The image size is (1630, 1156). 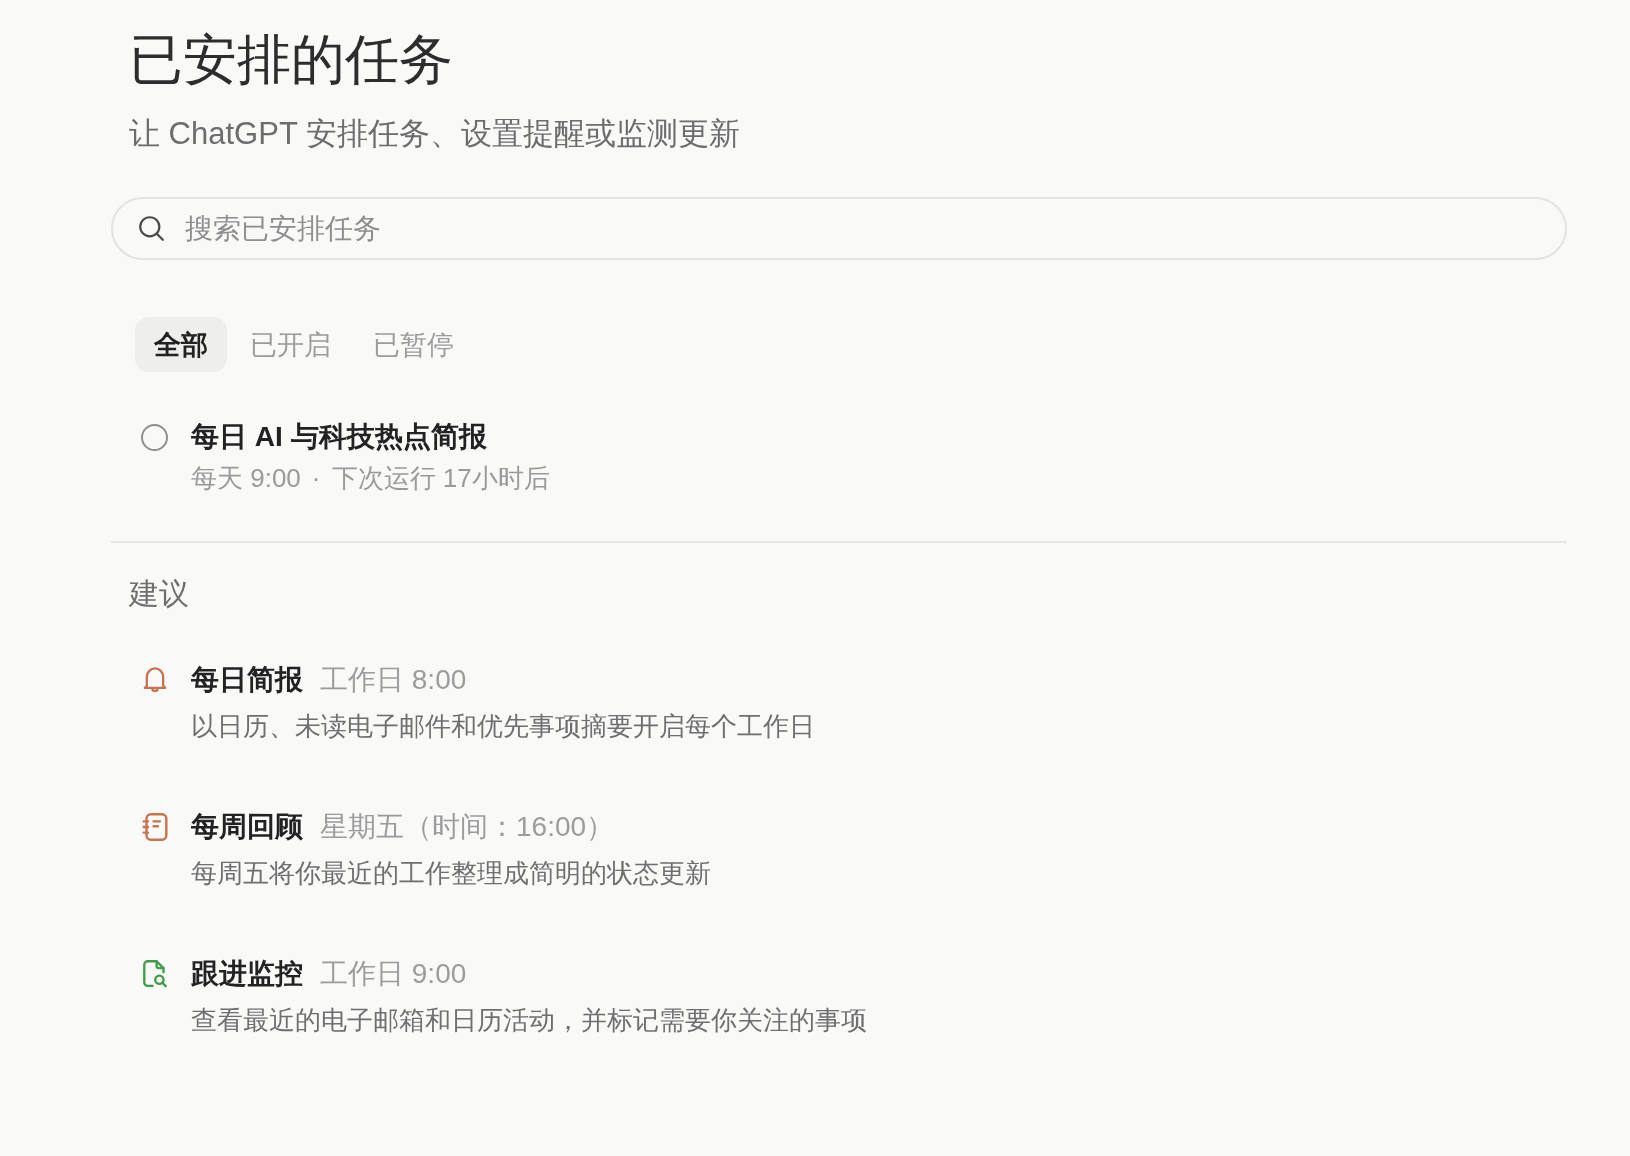 What do you see at coordinates (291, 59) in the screenshot?
I see `page-title: 已安排的任务` at bounding box center [291, 59].